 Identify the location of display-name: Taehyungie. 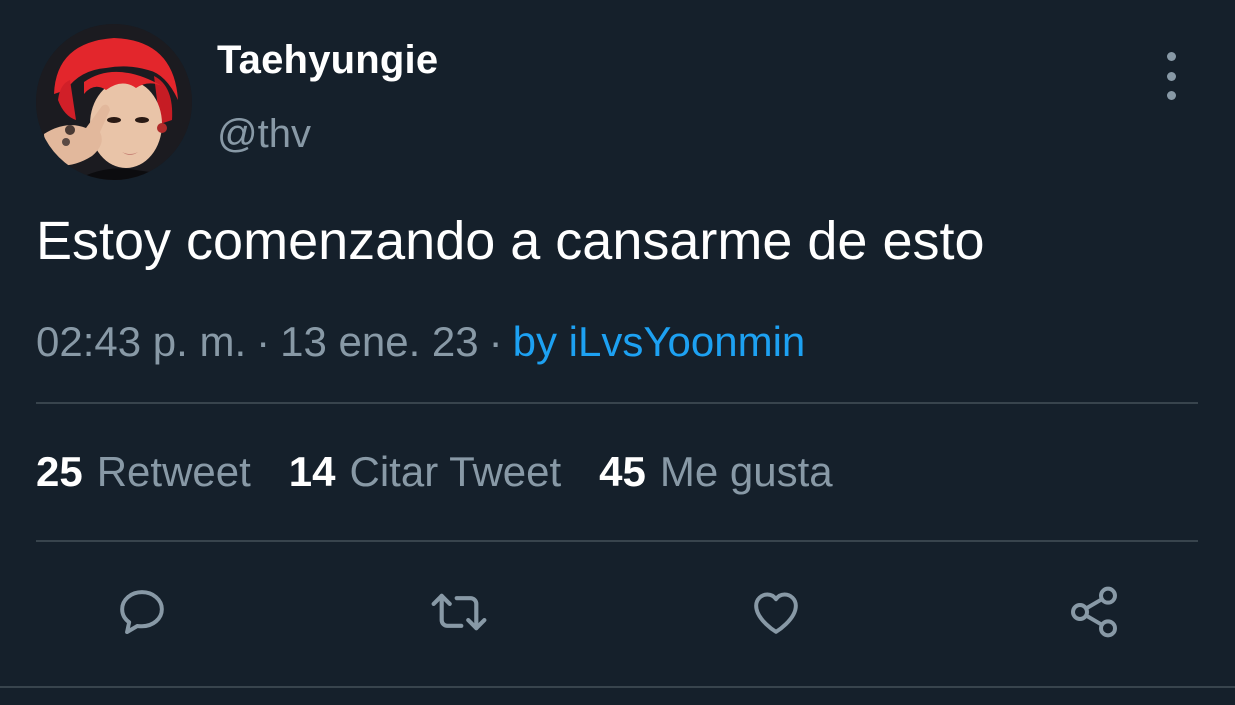
(327, 60).